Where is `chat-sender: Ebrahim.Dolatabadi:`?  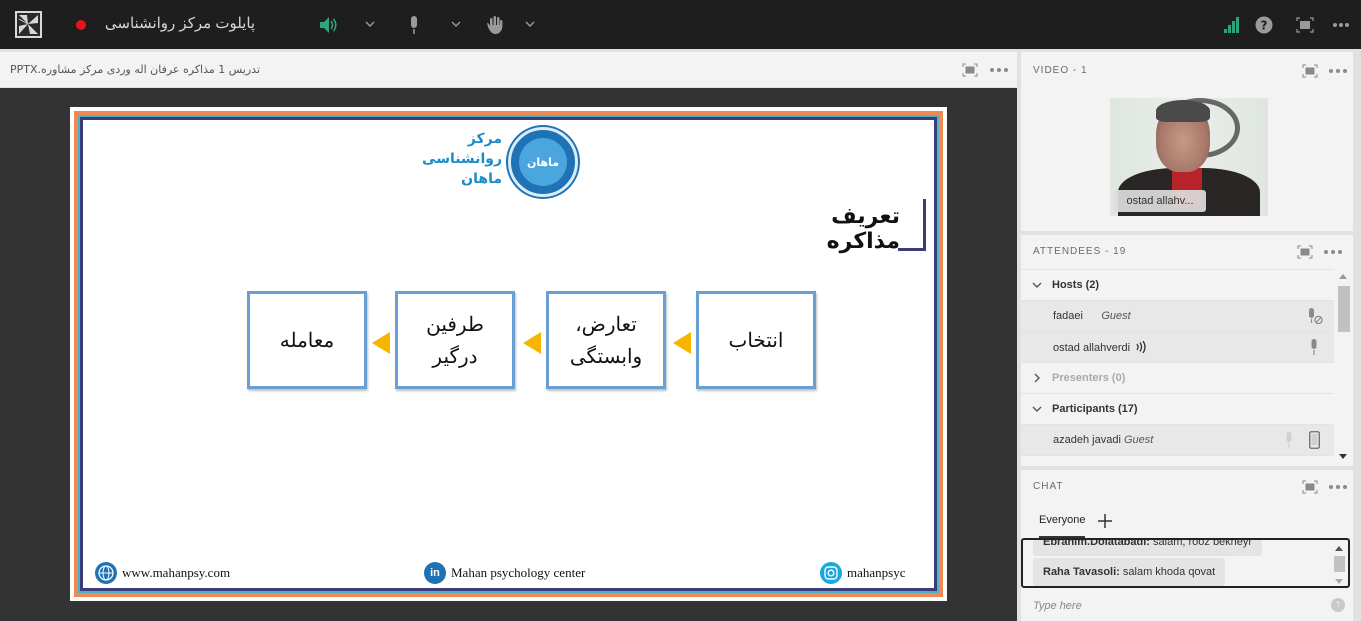 chat-sender: Ebrahim.Dolatabadi: is located at coordinates (1096, 543).